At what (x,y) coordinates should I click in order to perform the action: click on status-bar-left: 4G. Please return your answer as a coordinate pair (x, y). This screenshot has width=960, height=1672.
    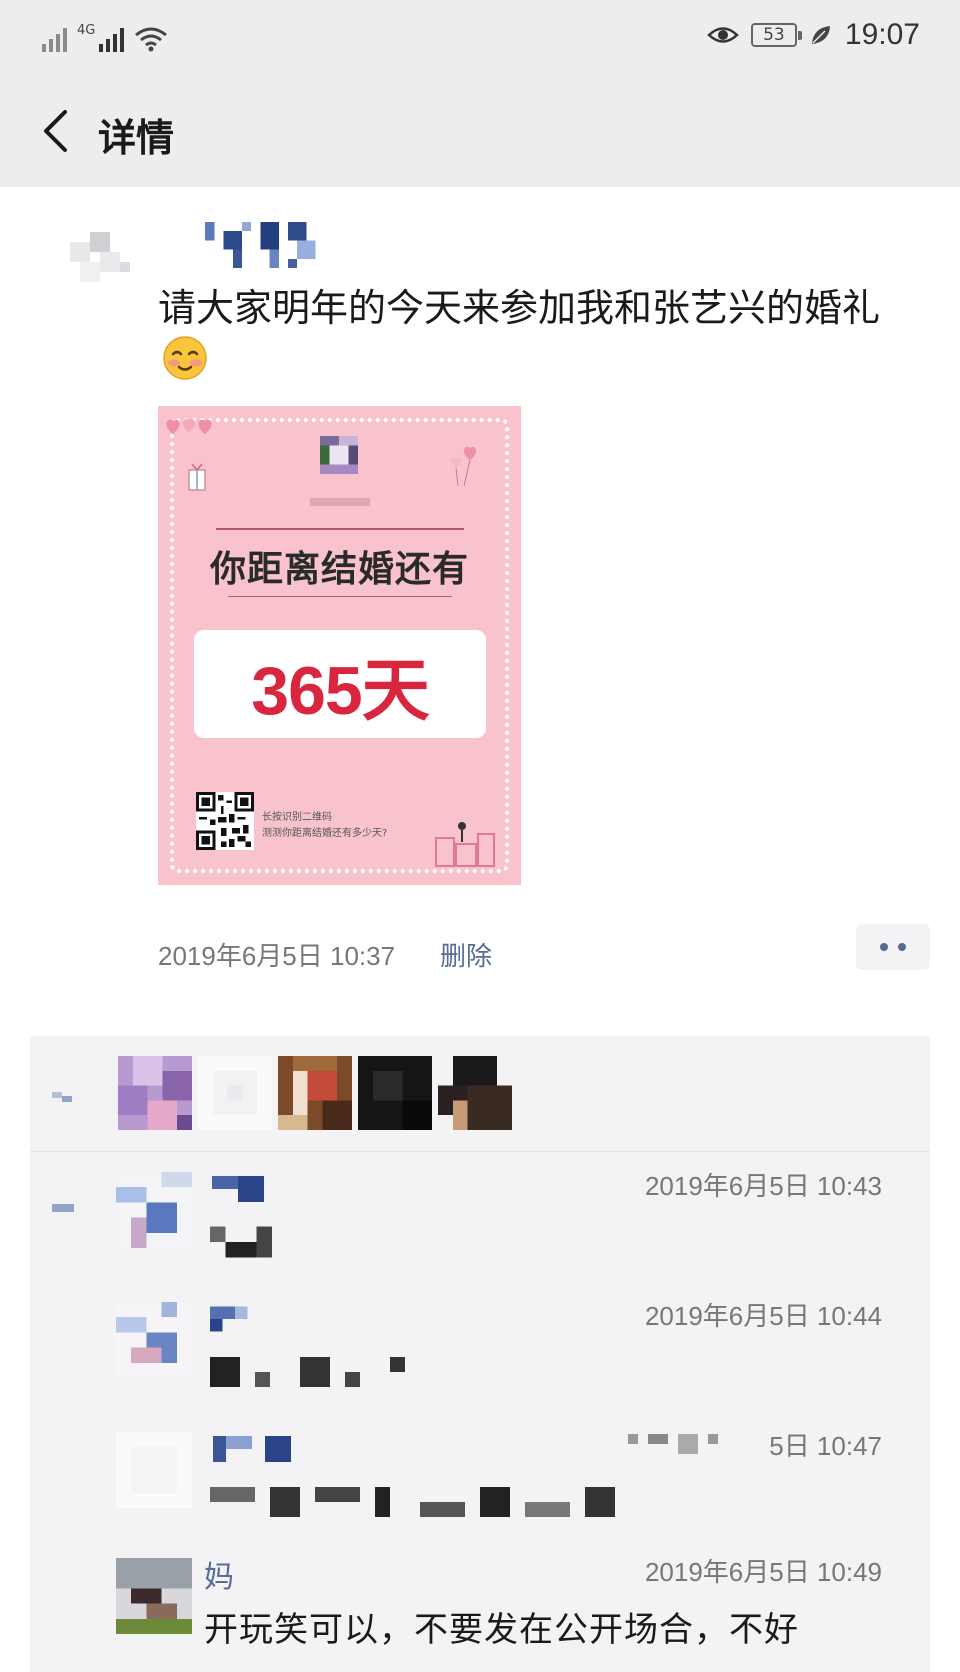
    Looking at the image, I should click on (105, 35).